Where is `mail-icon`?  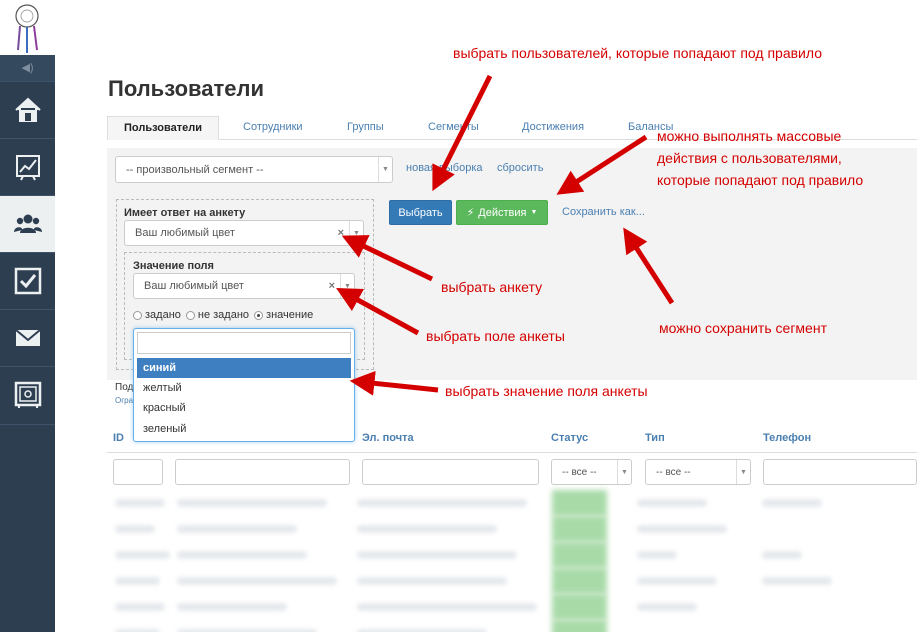
mail-icon is located at coordinates (27, 337).